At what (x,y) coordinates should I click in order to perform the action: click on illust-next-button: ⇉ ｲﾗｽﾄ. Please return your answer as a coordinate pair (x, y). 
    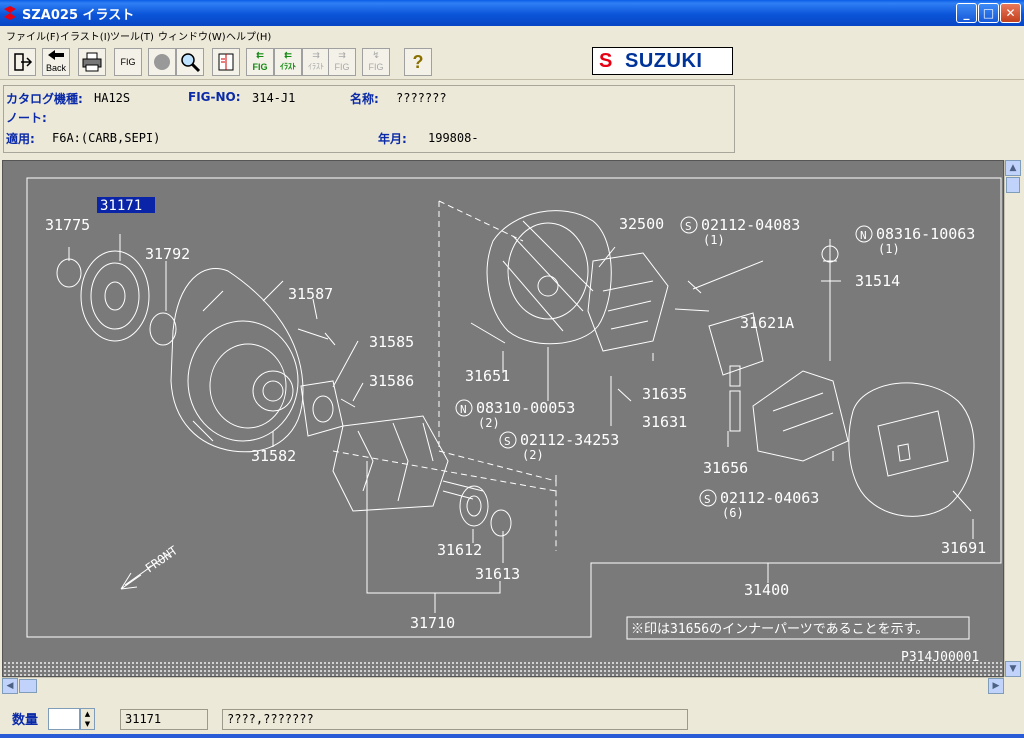
    Looking at the image, I should click on (316, 62).